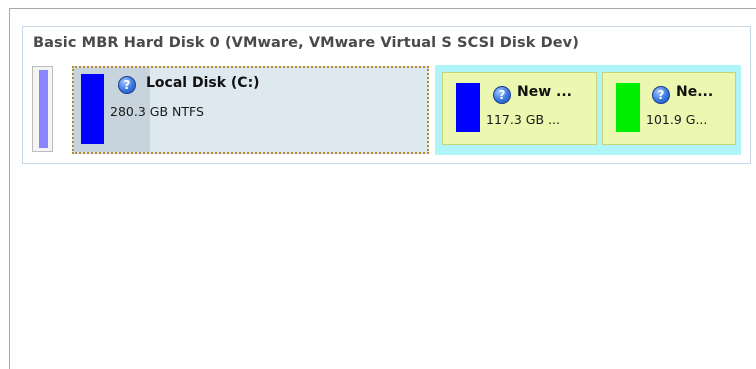  What do you see at coordinates (203, 83) in the screenshot?
I see `partition-name: Local Disk (C:)` at bounding box center [203, 83].